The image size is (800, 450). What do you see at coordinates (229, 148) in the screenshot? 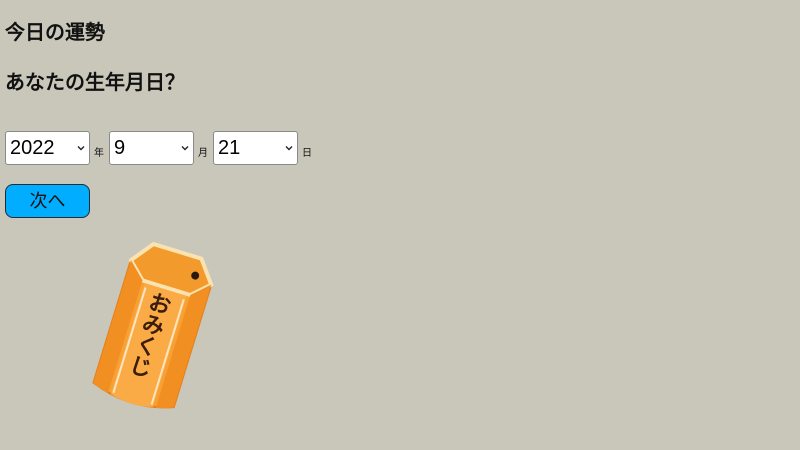
I see `day-select-value: 21` at bounding box center [229, 148].